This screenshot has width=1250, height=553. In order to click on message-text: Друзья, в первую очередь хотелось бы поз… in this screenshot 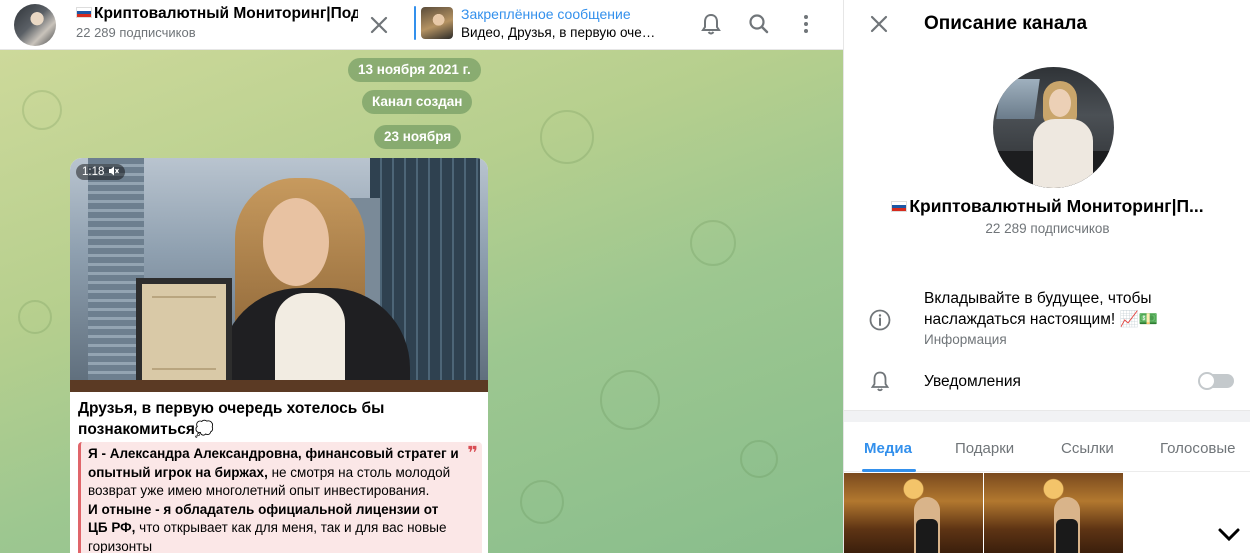, I will do `click(231, 419)`.